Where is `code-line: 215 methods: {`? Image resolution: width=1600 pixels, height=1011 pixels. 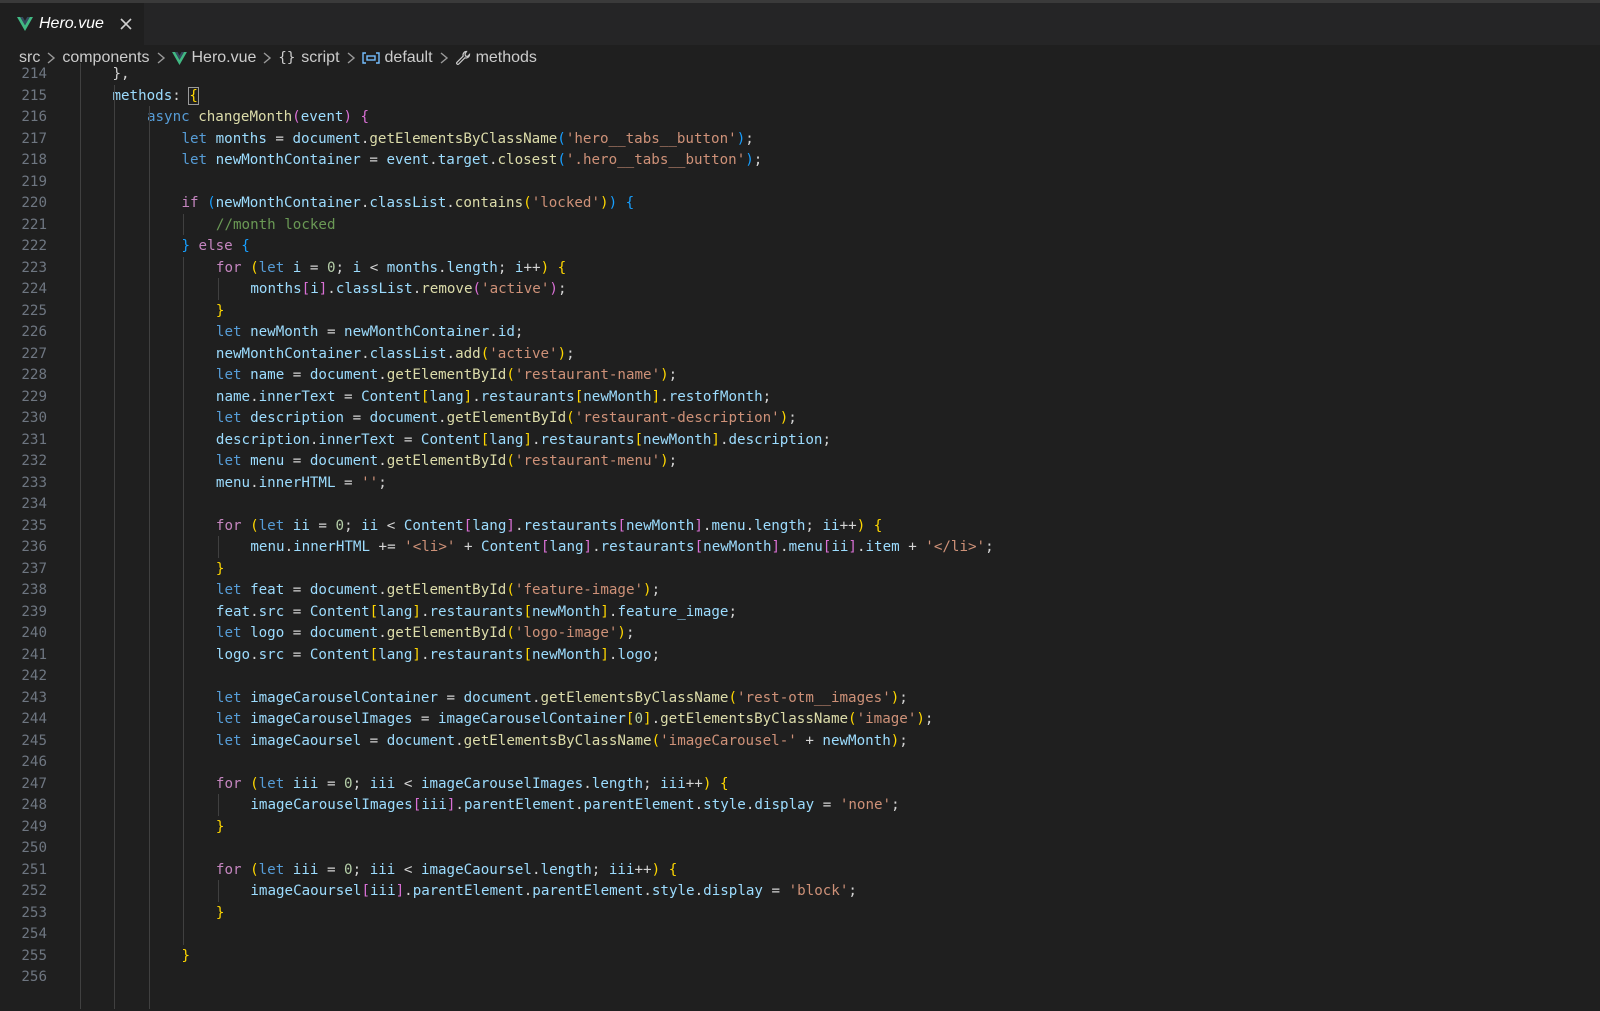 code-line: 215 methods: { is located at coordinates (800, 96).